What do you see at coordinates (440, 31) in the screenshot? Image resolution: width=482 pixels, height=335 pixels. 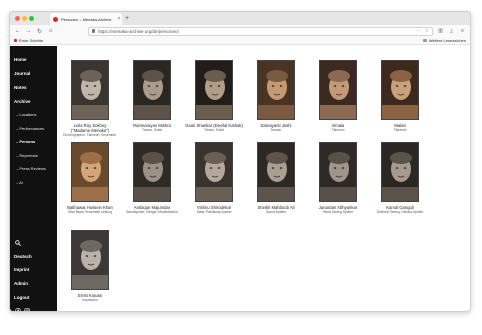 I see `library-icon: ▥` at bounding box center [440, 31].